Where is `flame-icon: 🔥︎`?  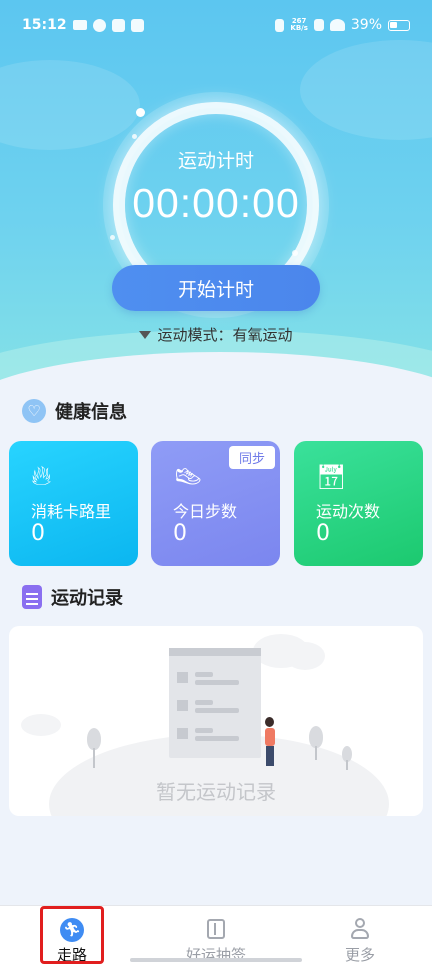
flame-icon: 🔥︎ is located at coordinates (41, 475).